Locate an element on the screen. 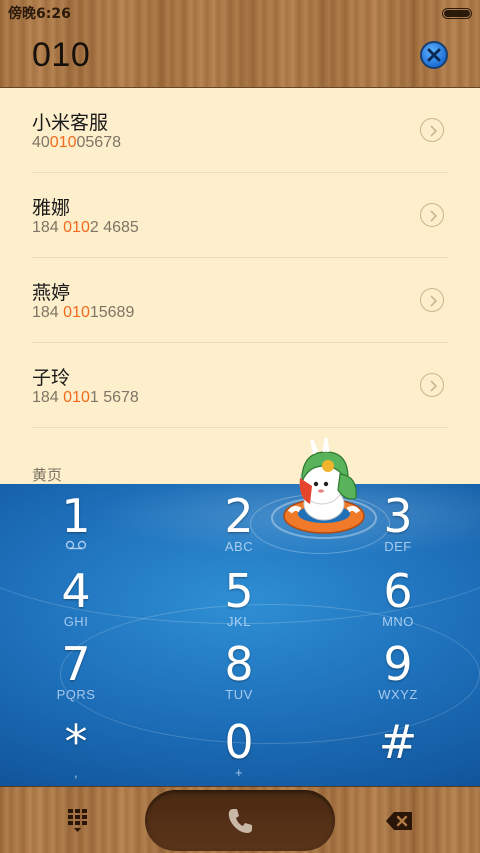  key-hash: # is located at coordinates (398, 742).